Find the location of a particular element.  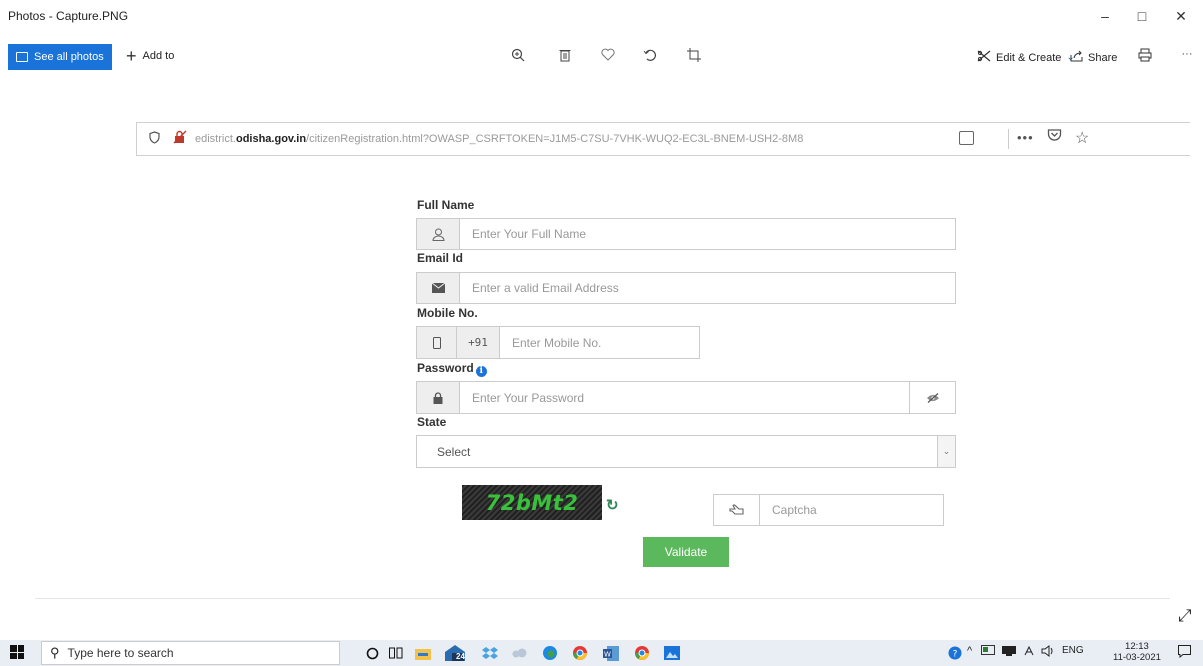

password-input: Enter Your Password is located at coordinates (684, 397).